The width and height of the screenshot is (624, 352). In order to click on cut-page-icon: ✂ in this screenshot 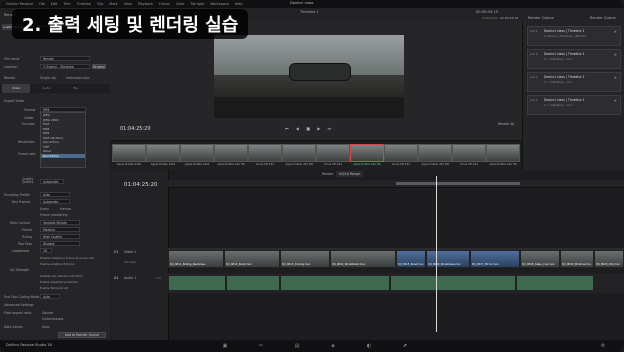, I will do `click(261, 346)`.